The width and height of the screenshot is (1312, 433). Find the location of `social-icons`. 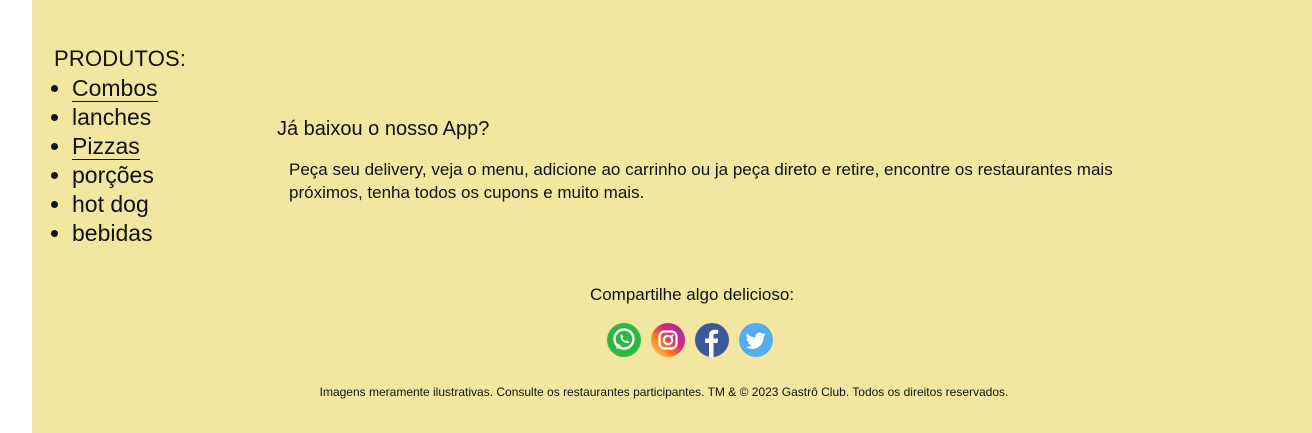

social-icons is located at coordinates (690, 340).